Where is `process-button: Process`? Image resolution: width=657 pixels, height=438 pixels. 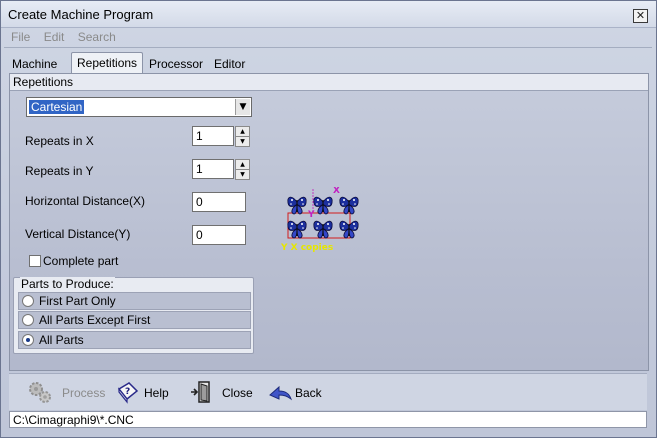 process-button: Process is located at coordinates (67, 392).